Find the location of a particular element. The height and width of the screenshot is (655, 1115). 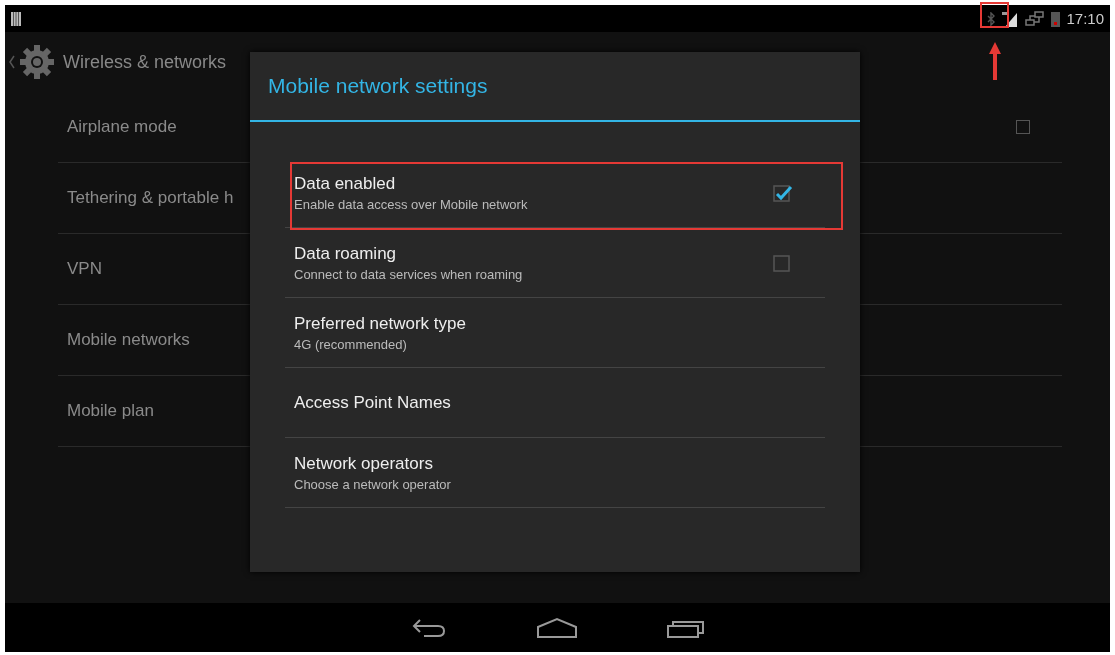

bluetooth-icon is located at coordinates (991, 18).